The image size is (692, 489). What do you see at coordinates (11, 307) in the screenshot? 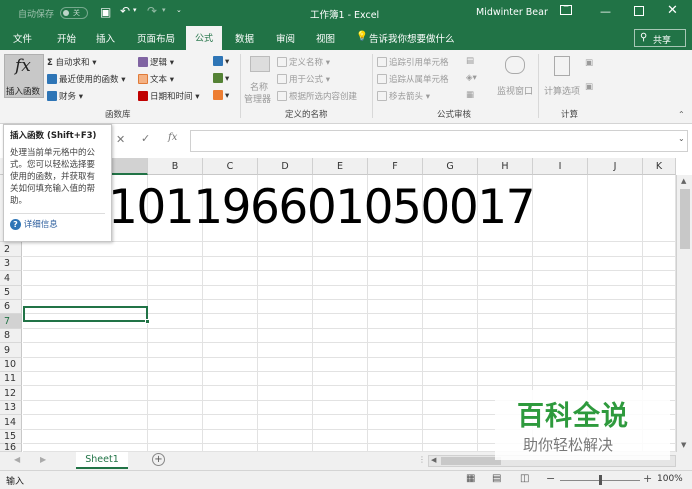
I see `row-header-6: 6` at bounding box center [11, 307].